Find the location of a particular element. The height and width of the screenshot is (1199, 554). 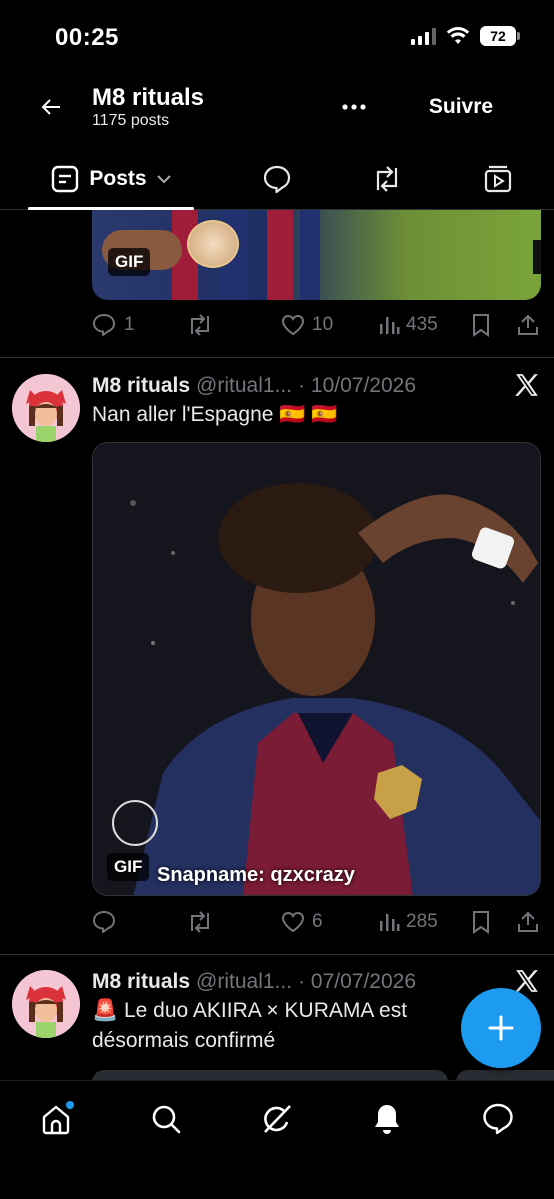

tweet-text: Nan aller l'Espagne 🇪🇸 🇪🇸 is located at coordinates (215, 414).